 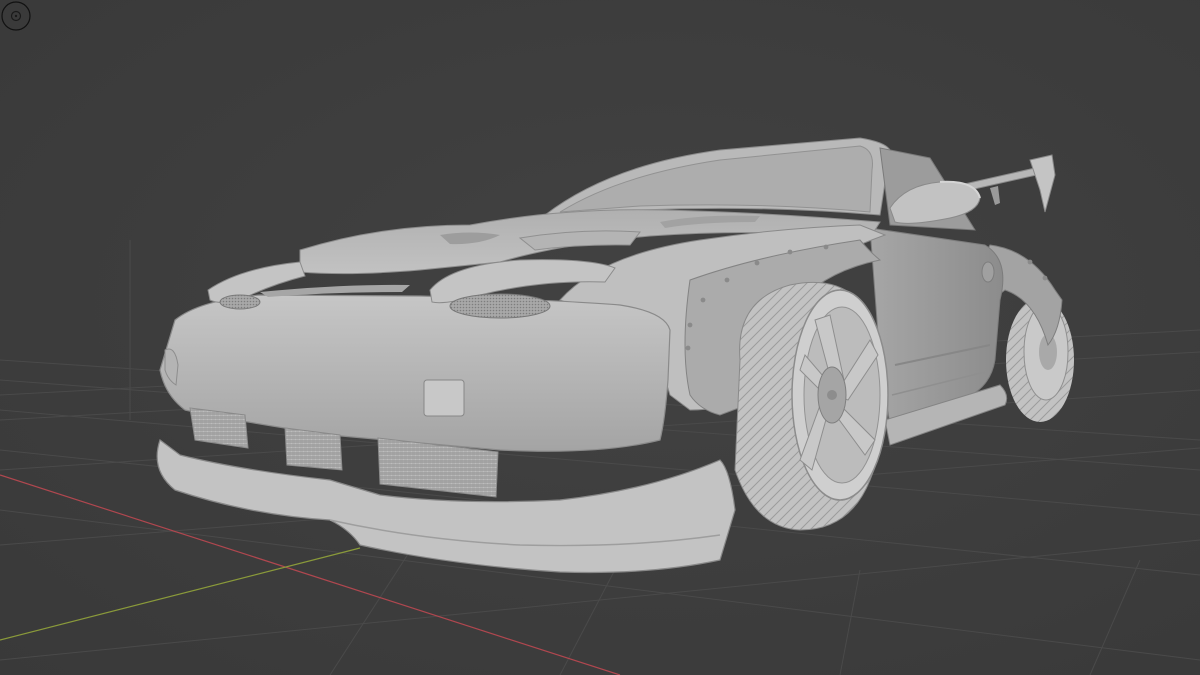 What do you see at coordinates (16, 16) in the screenshot?
I see `empty-object-icon` at bounding box center [16, 16].